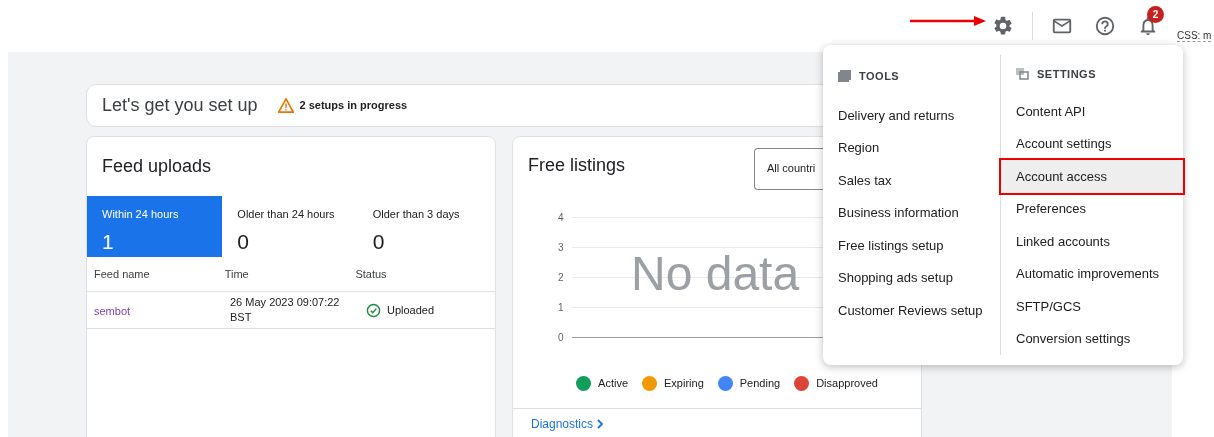 The image size is (1214, 437). Describe the element at coordinates (562, 423) in the screenshot. I see `diagnostics-link: Diagnostics` at that location.